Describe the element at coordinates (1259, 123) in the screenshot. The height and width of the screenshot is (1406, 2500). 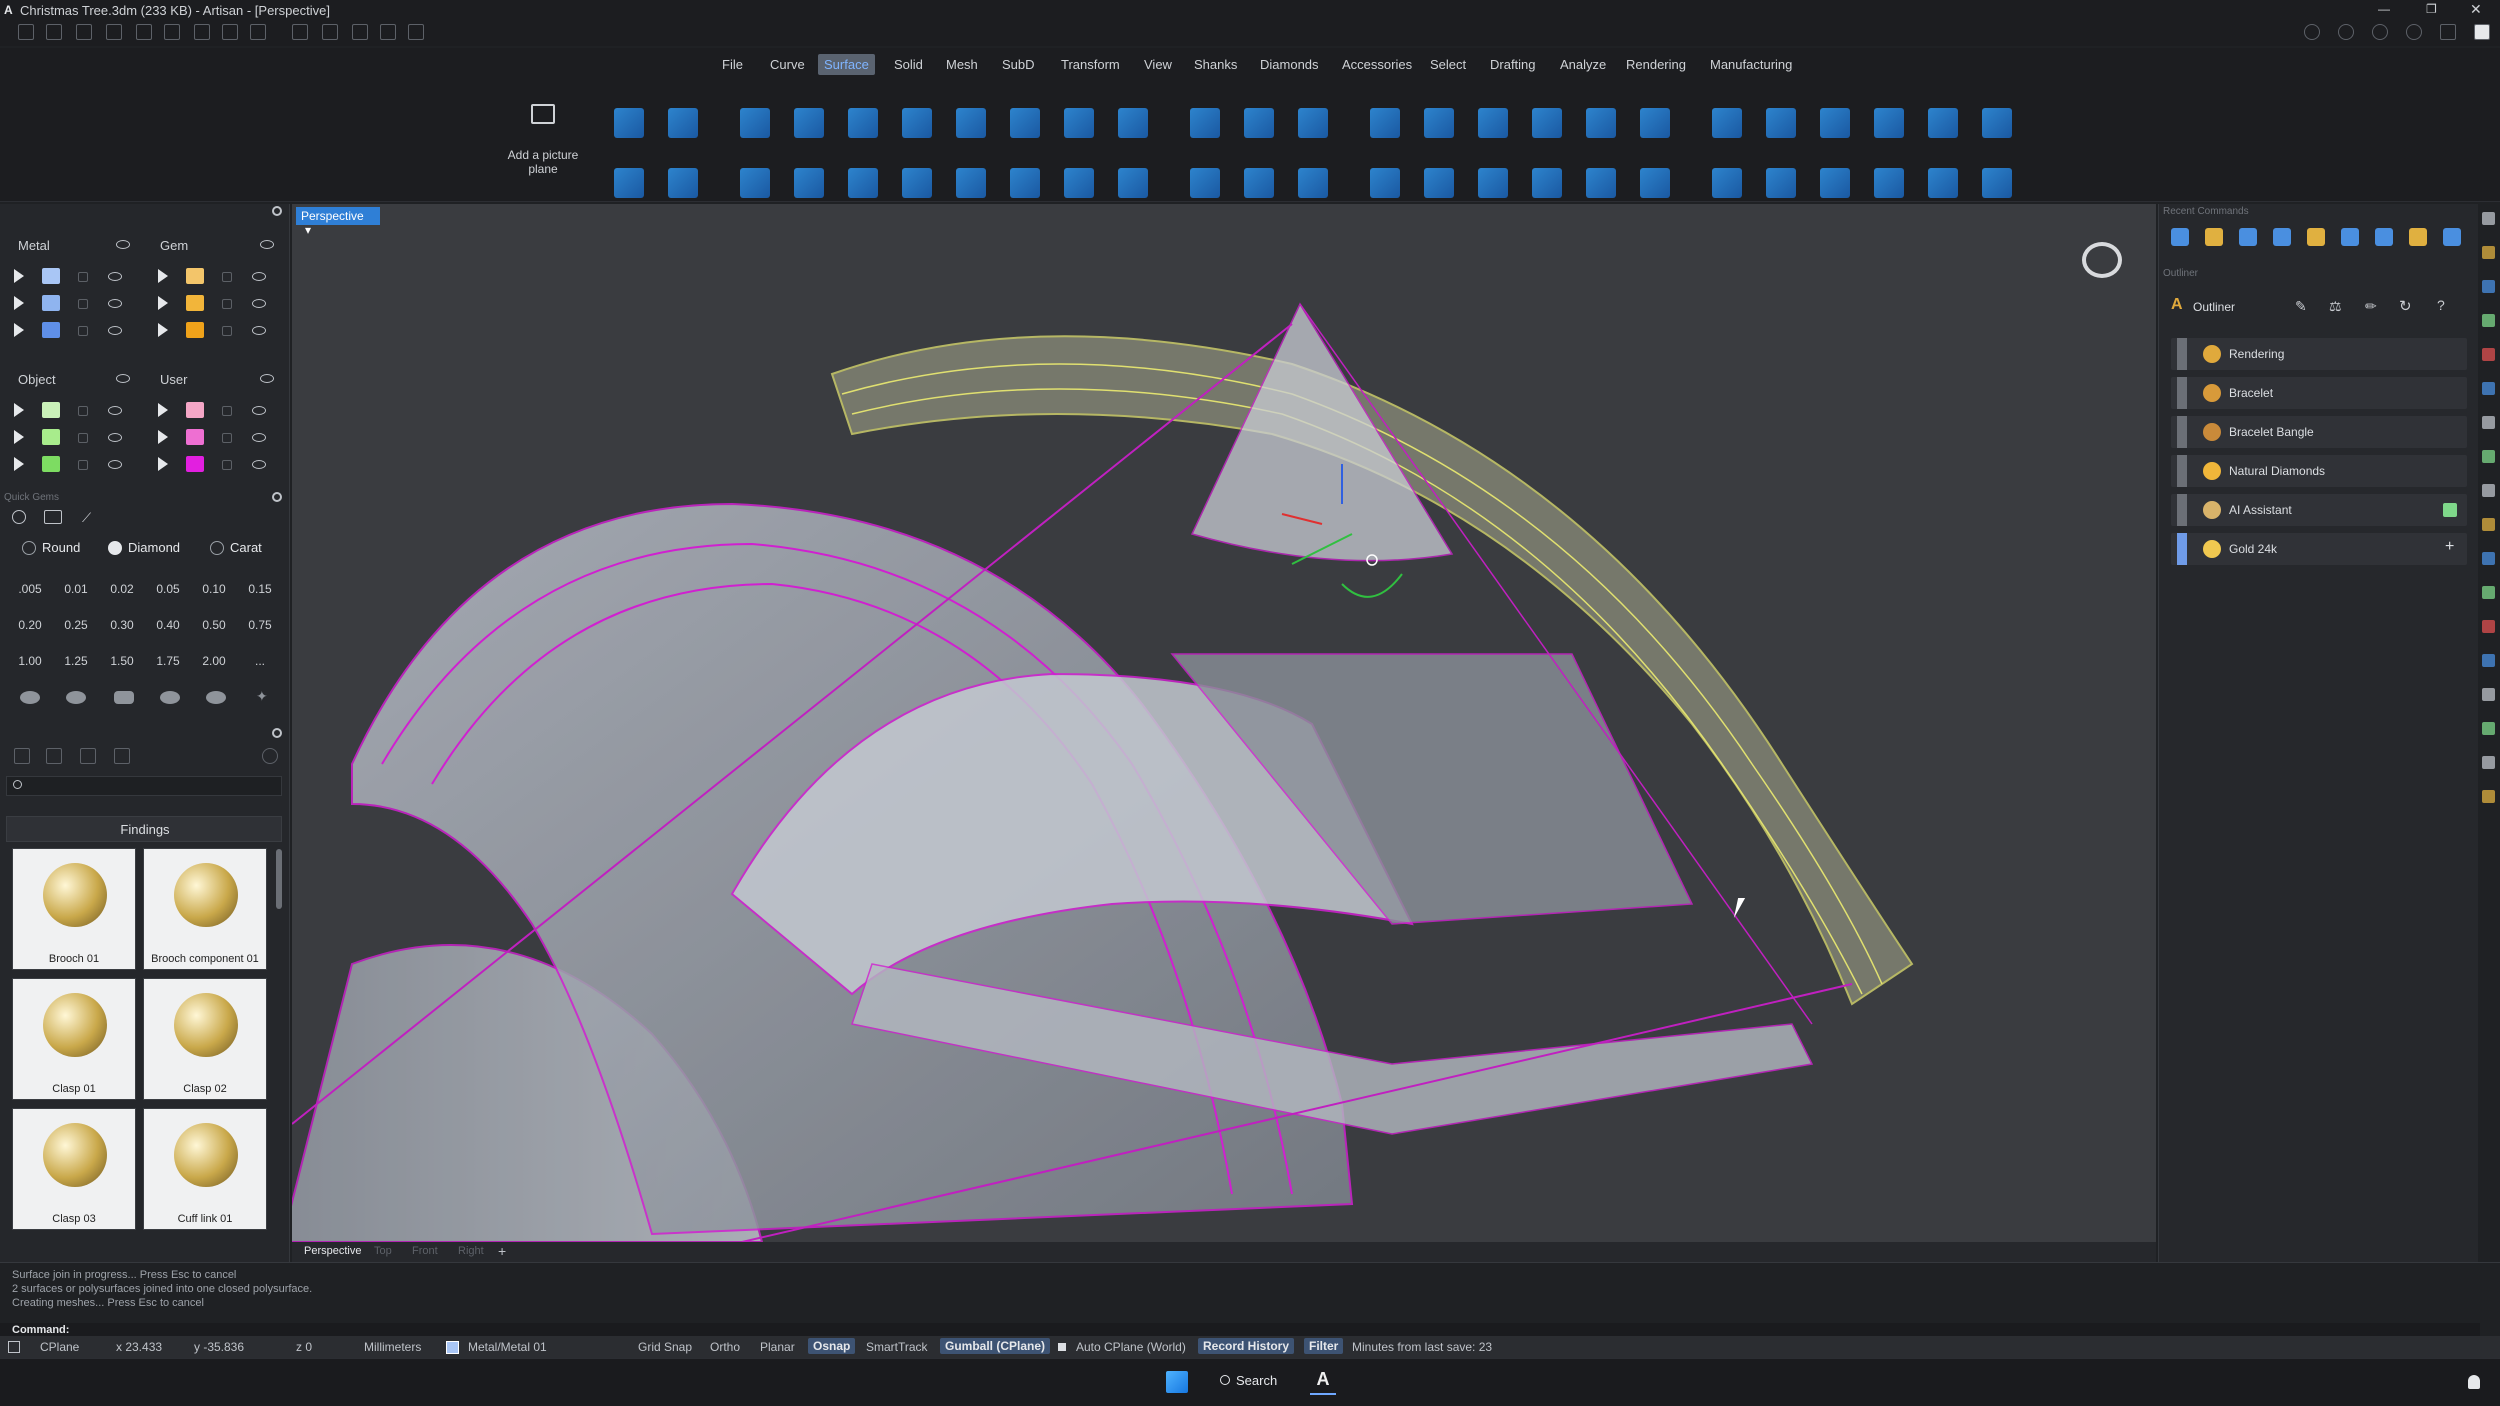
I see `surface-tool-12-icon` at that location.